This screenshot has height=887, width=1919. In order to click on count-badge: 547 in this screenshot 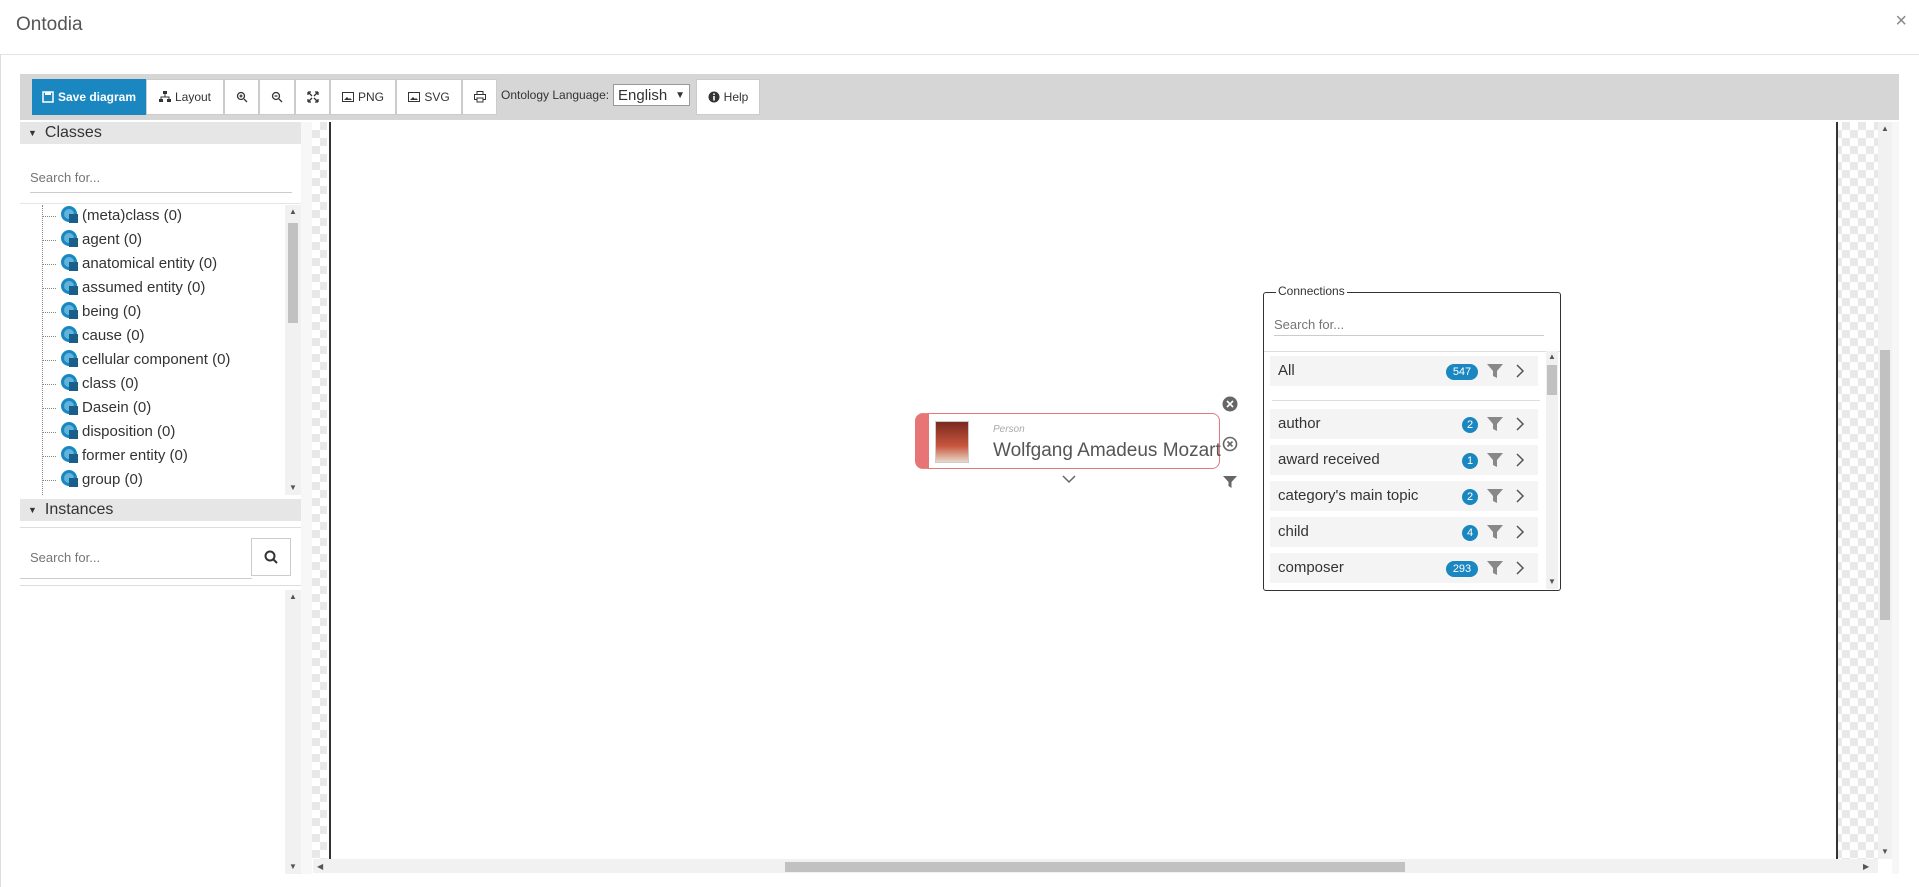, I will do `click(1462, 372)`.